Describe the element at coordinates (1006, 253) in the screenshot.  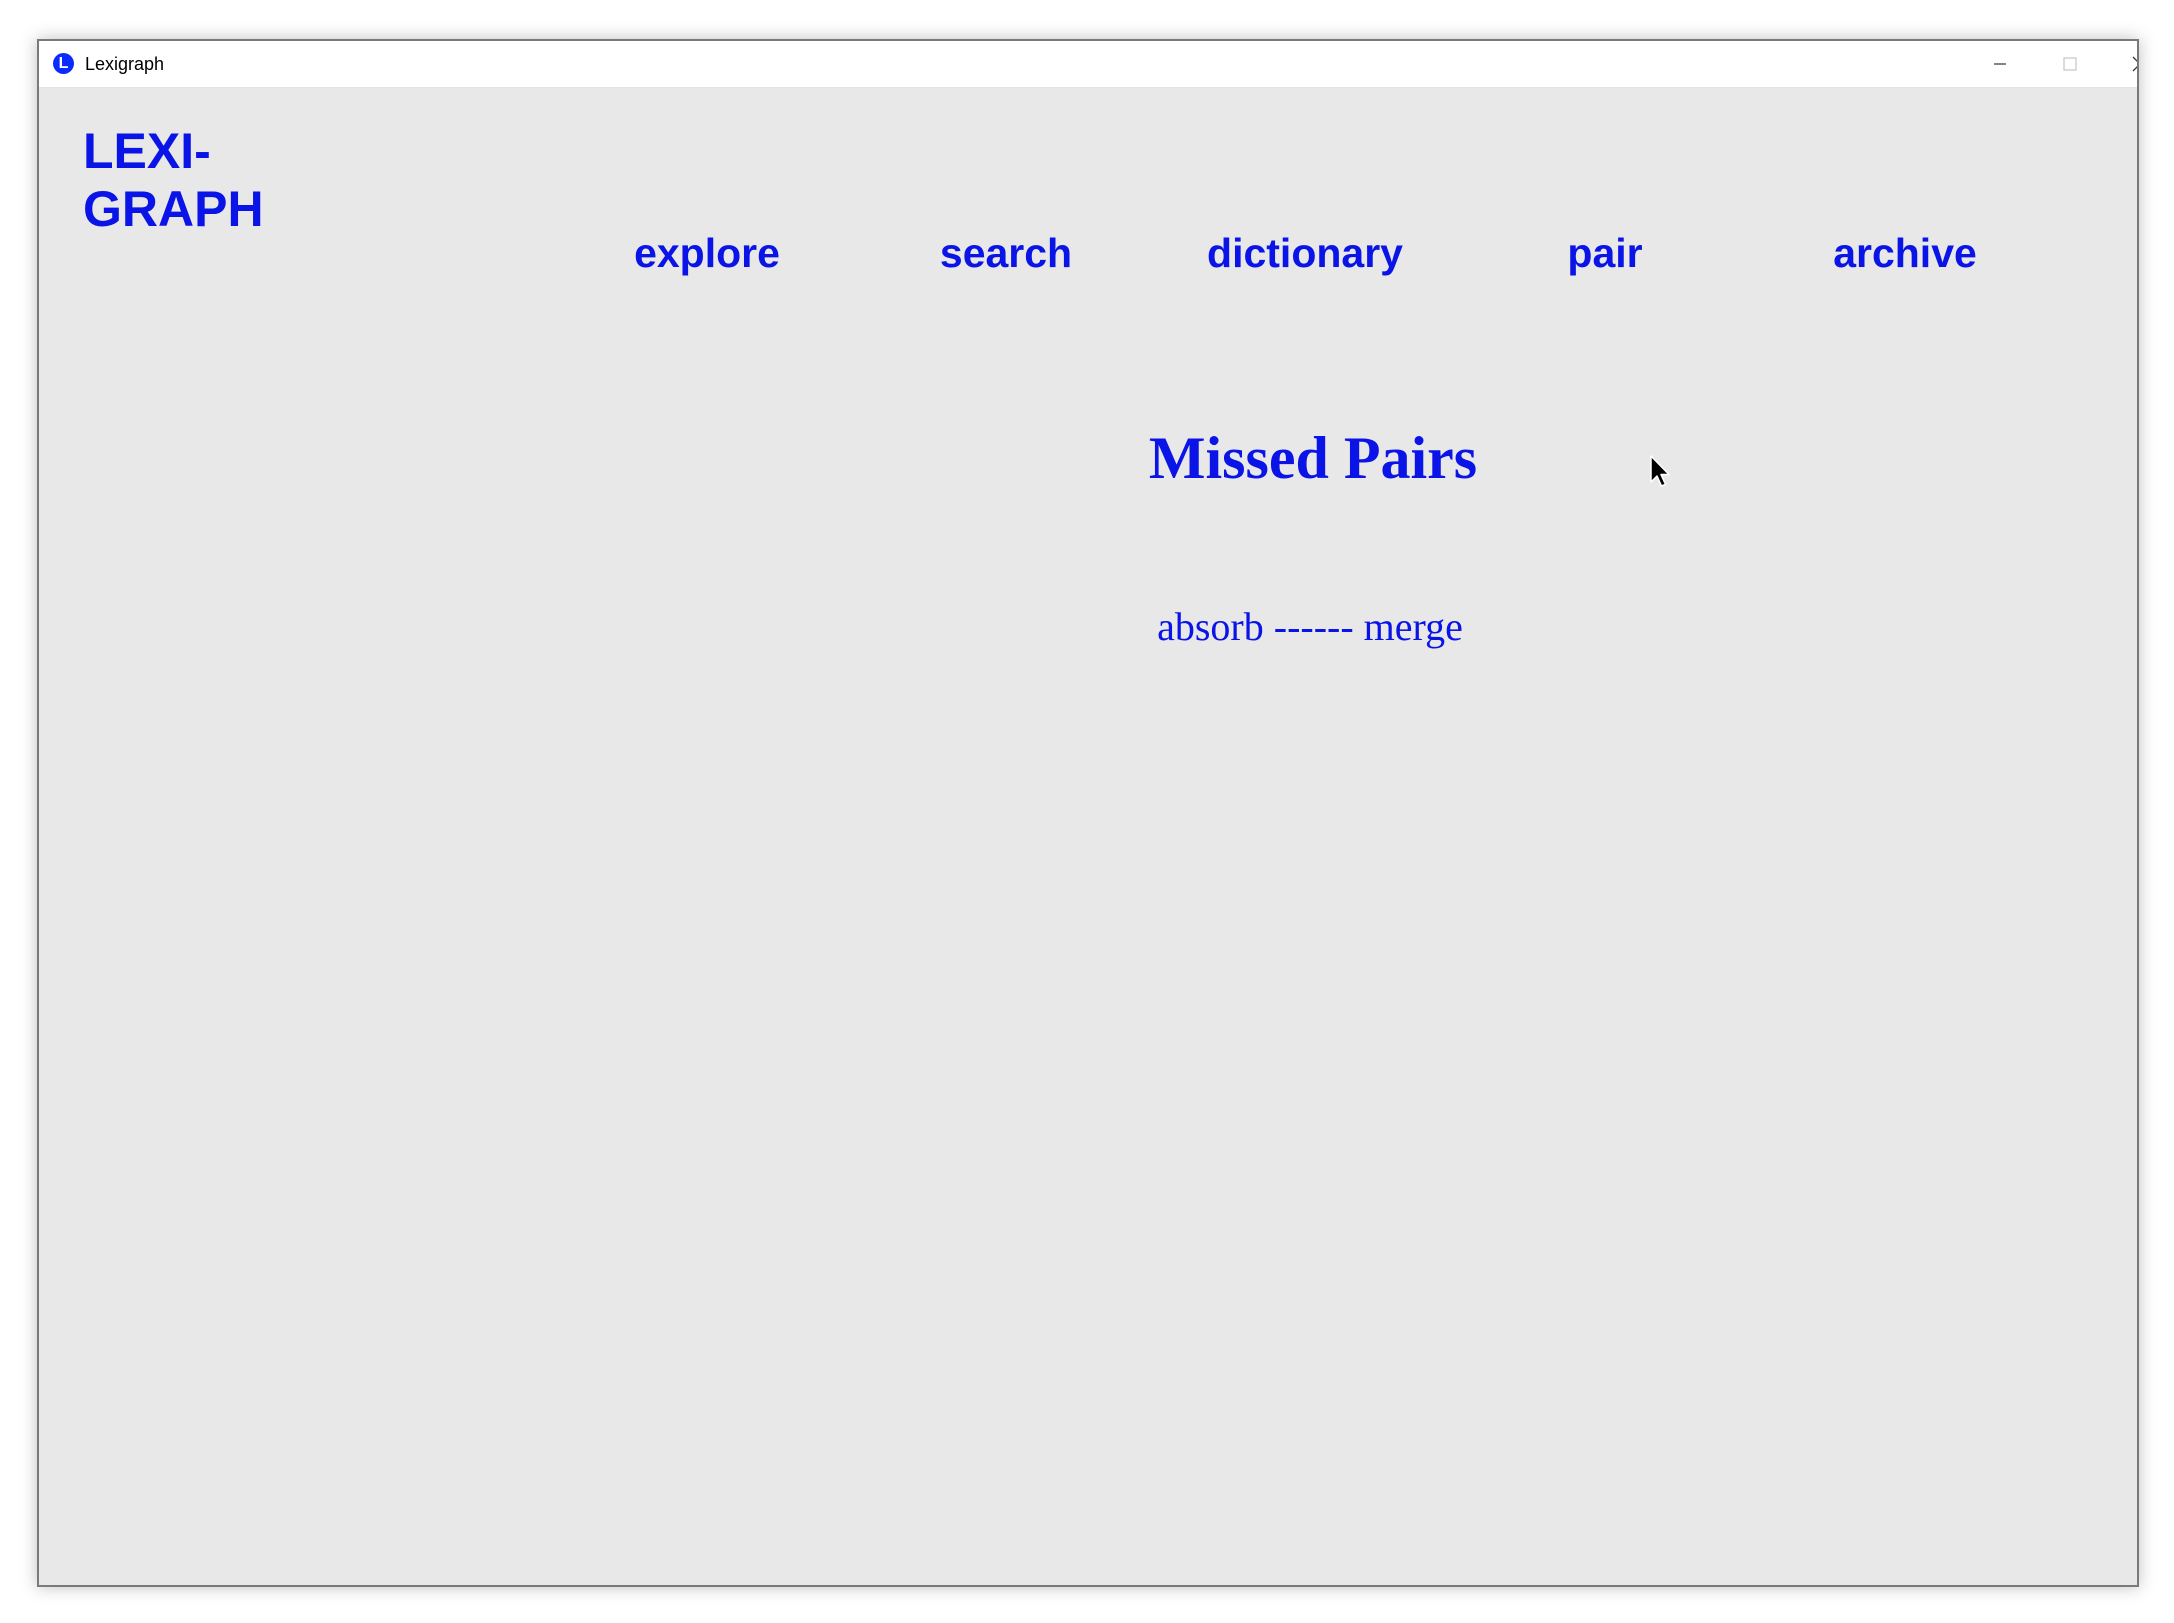
I see `nav-search: search` at that location.